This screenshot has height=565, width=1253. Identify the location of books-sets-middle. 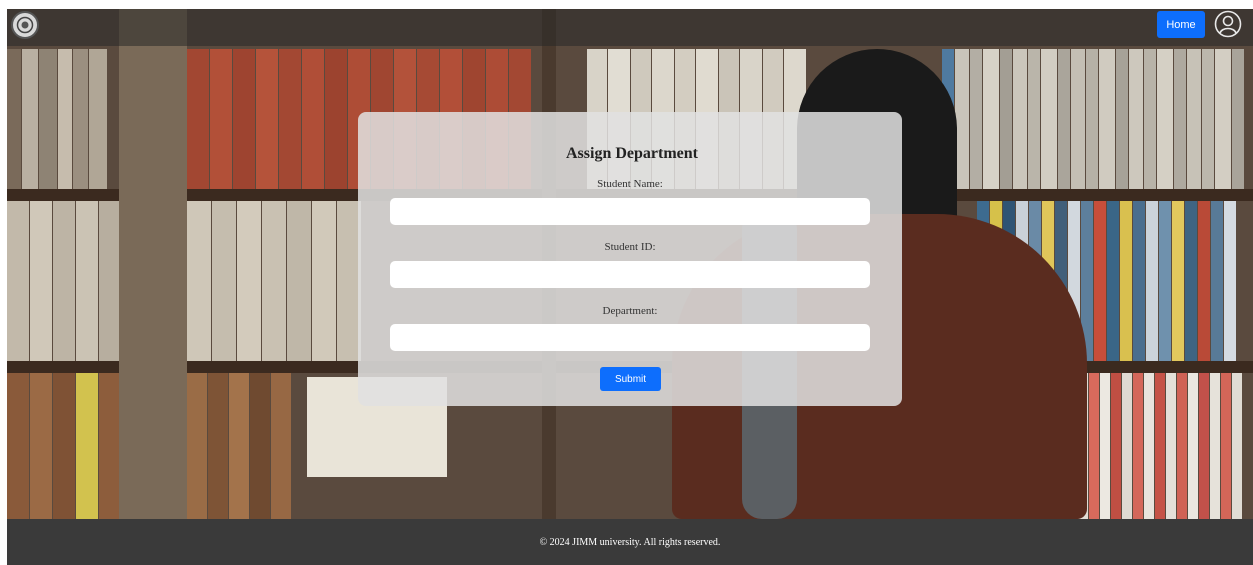
(274, 281).